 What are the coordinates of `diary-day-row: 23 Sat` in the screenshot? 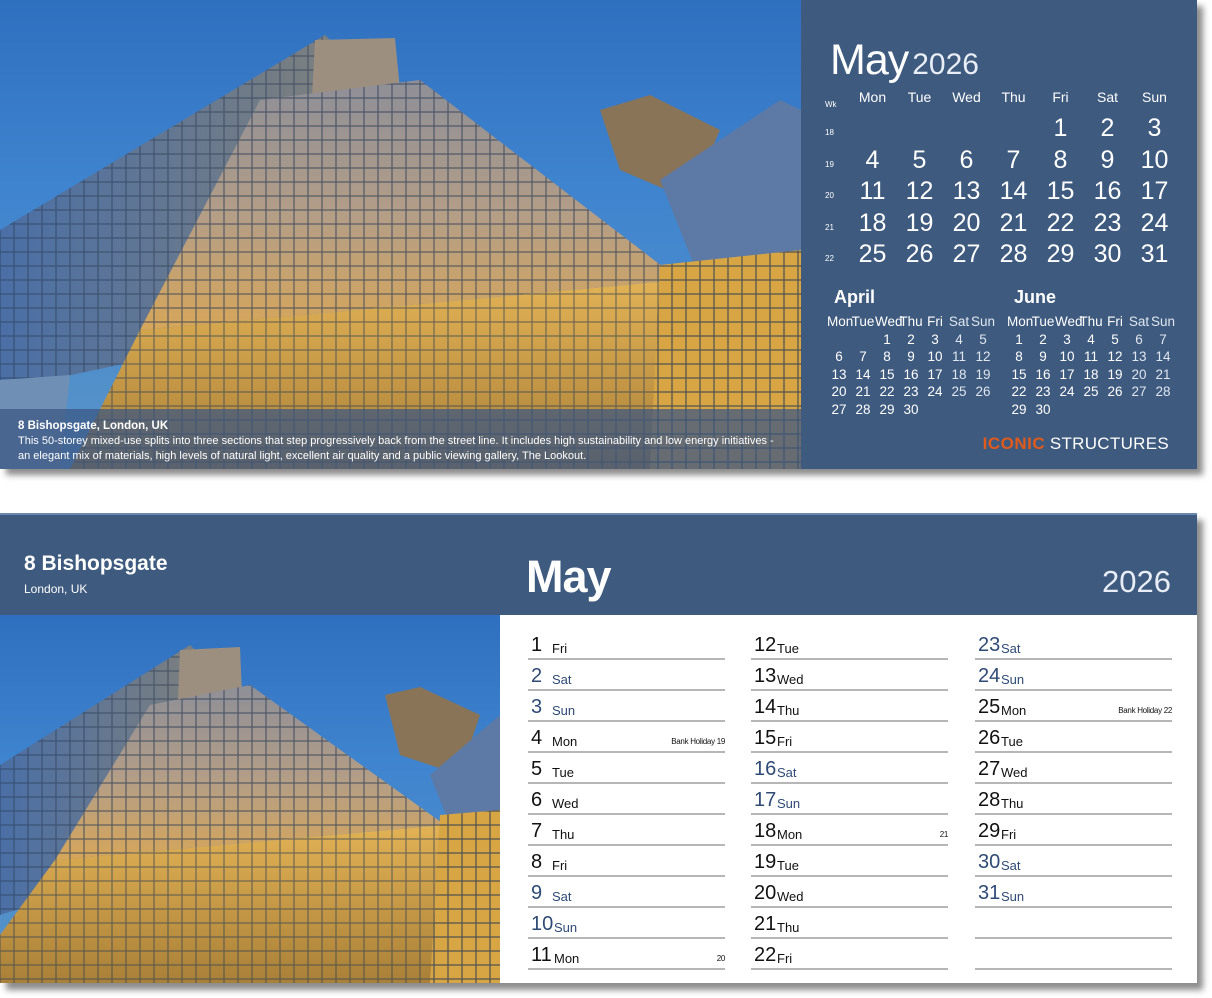 It's located at (1073, 644).